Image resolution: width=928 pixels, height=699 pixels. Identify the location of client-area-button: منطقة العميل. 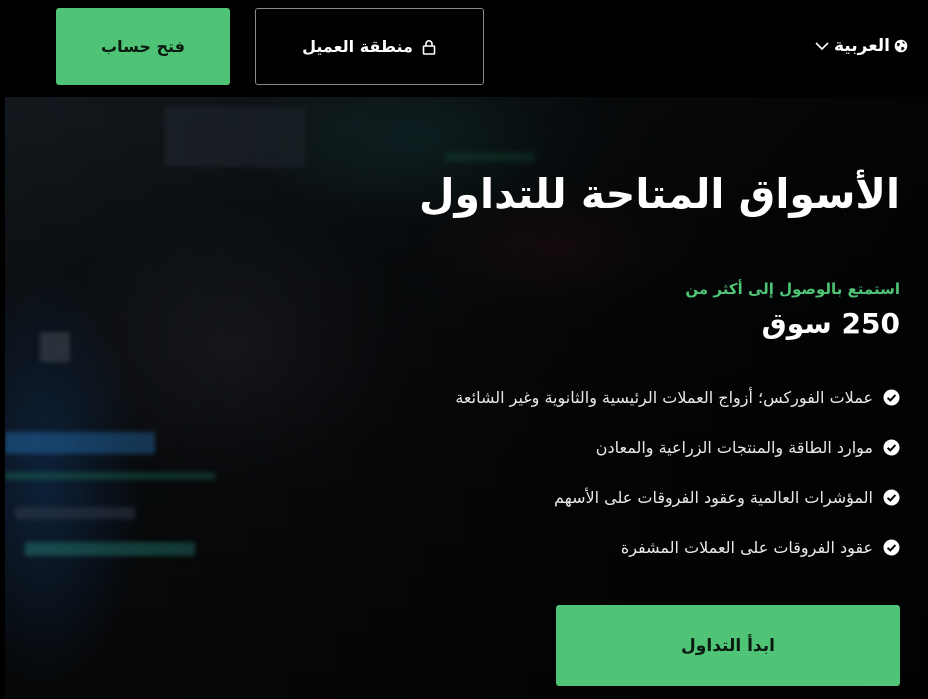
(369, 46).